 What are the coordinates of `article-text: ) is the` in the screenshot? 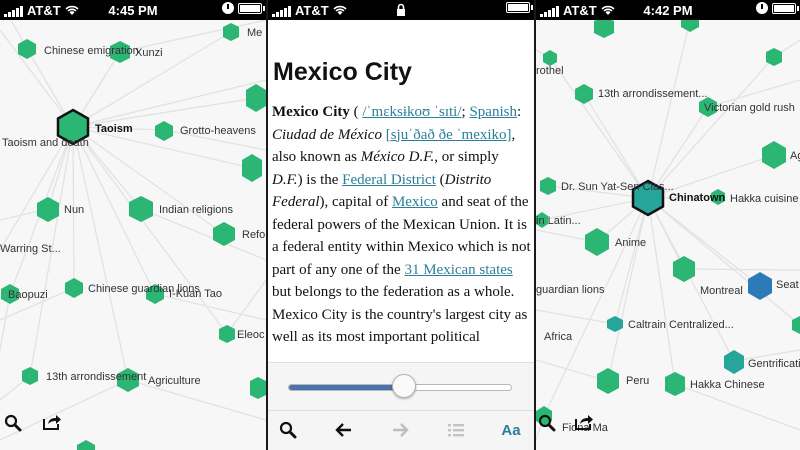 It's located at (320, 179).